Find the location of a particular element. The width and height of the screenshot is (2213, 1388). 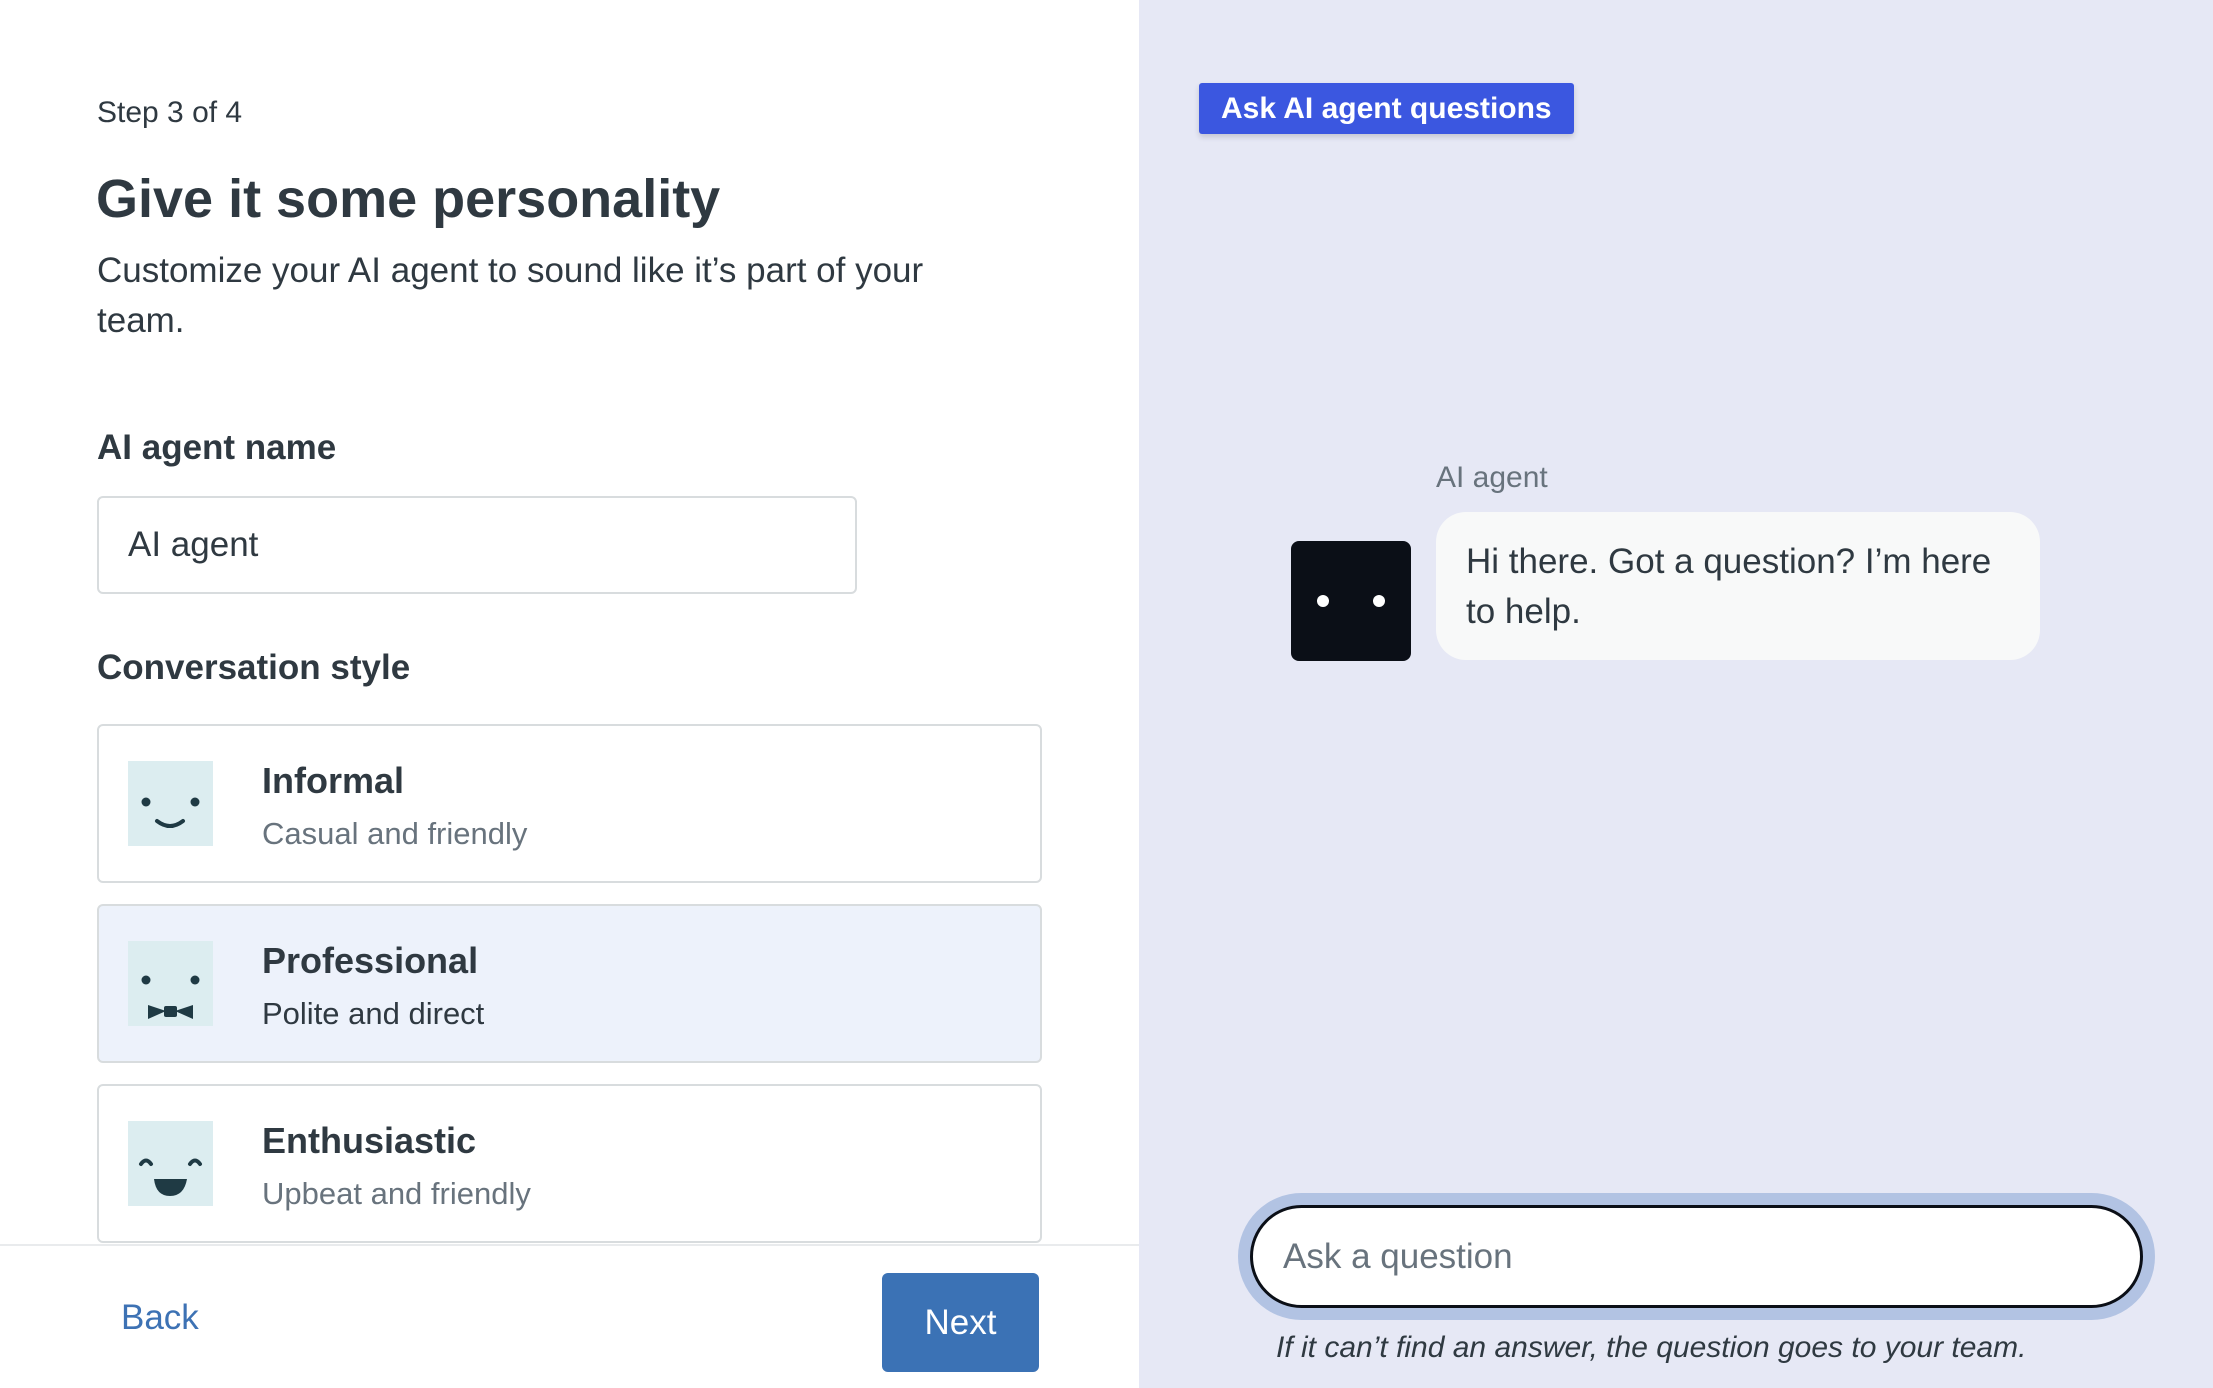

agent-name-input is located at coordinates (477, 545).